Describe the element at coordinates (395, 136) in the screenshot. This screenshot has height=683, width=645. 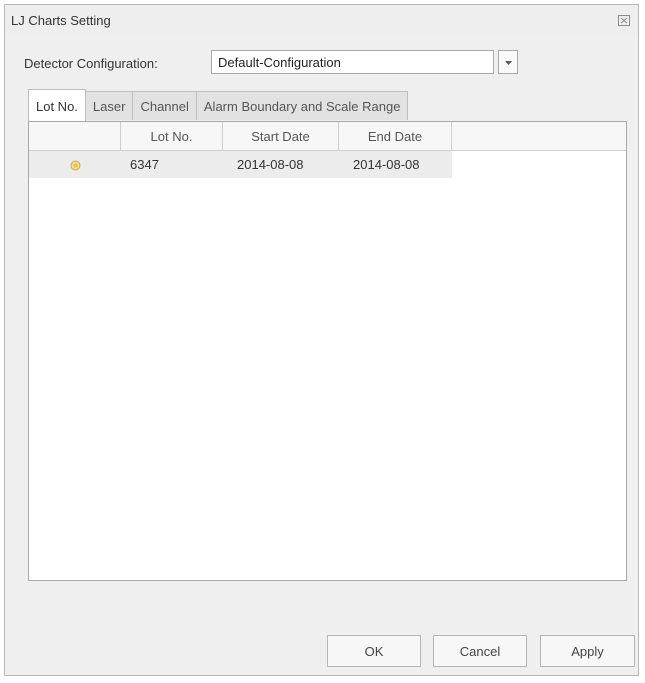
I see `column-header-end-date: End Date` at that location.